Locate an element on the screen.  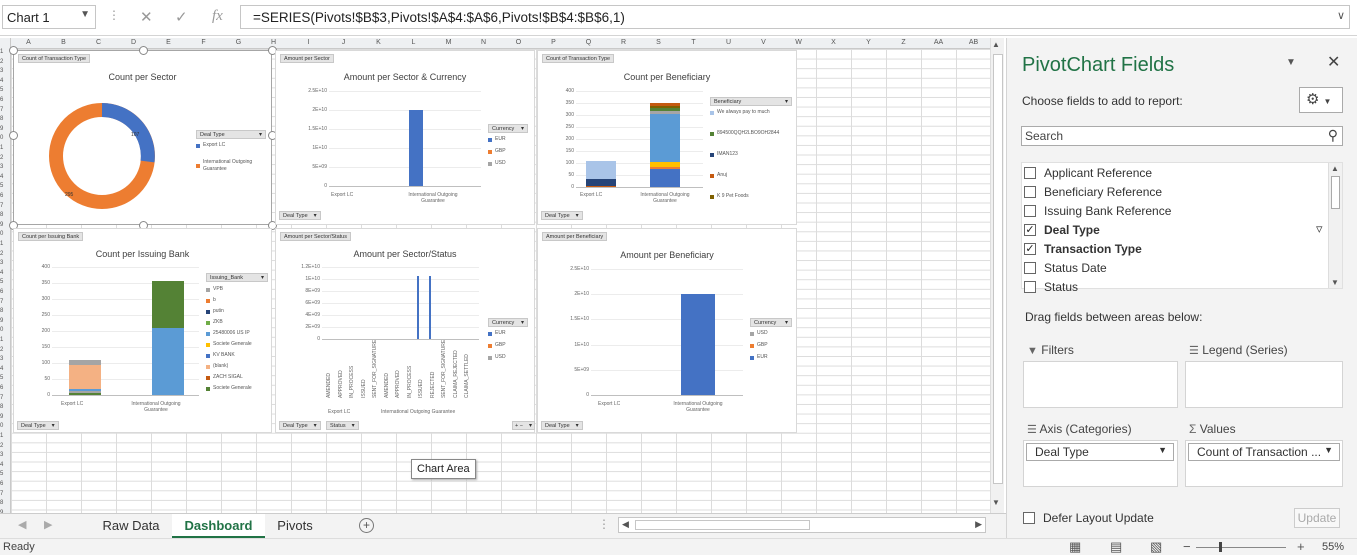
column-header: B is located at coordinates (63, 42).